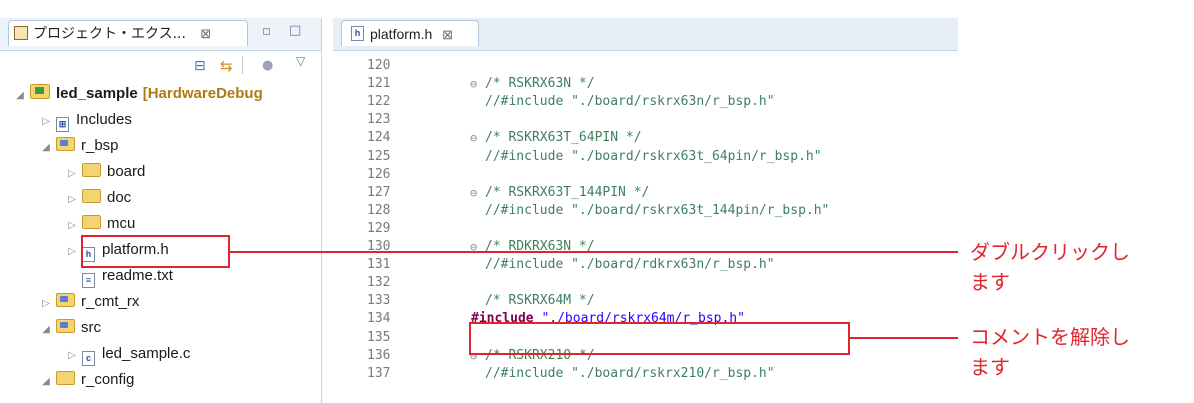 This screenshot has width=1194, height=403. I want to click on text-file-icon: ≡, so click(88, 280).